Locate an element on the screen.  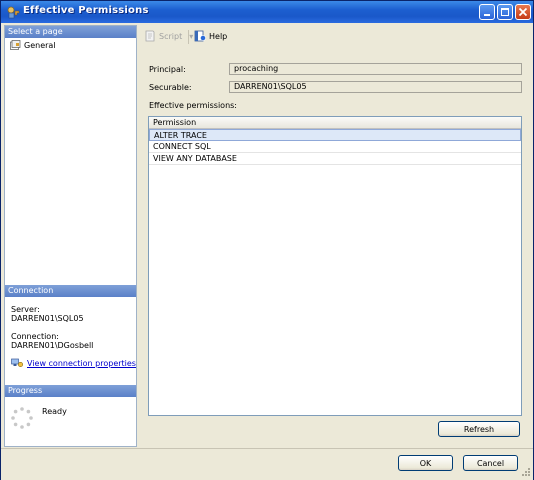
script-label: Script is located at coordinates (171, 36).